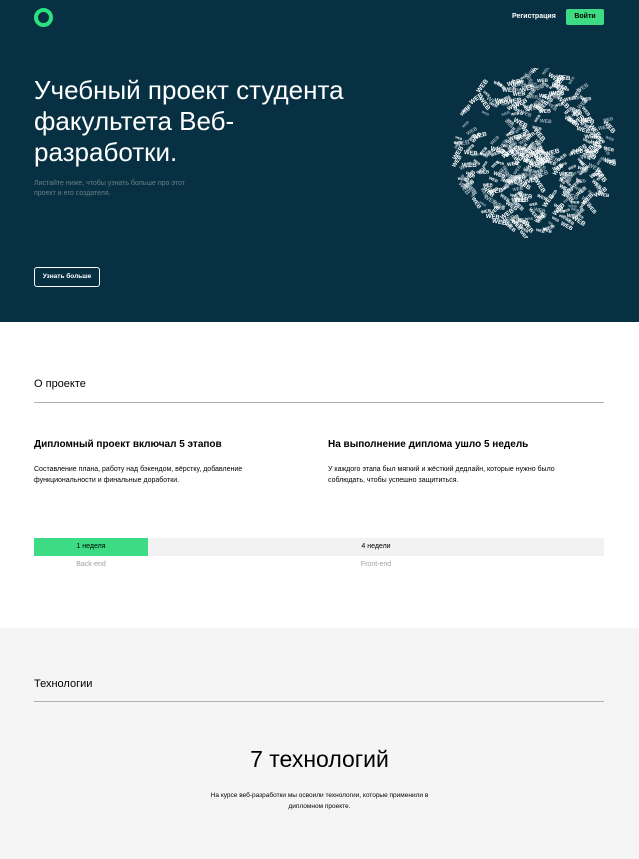 The height and width of the screenshot is (859, 639). I want to click on timeline-backend-label: Back-end, so click(91, 564).